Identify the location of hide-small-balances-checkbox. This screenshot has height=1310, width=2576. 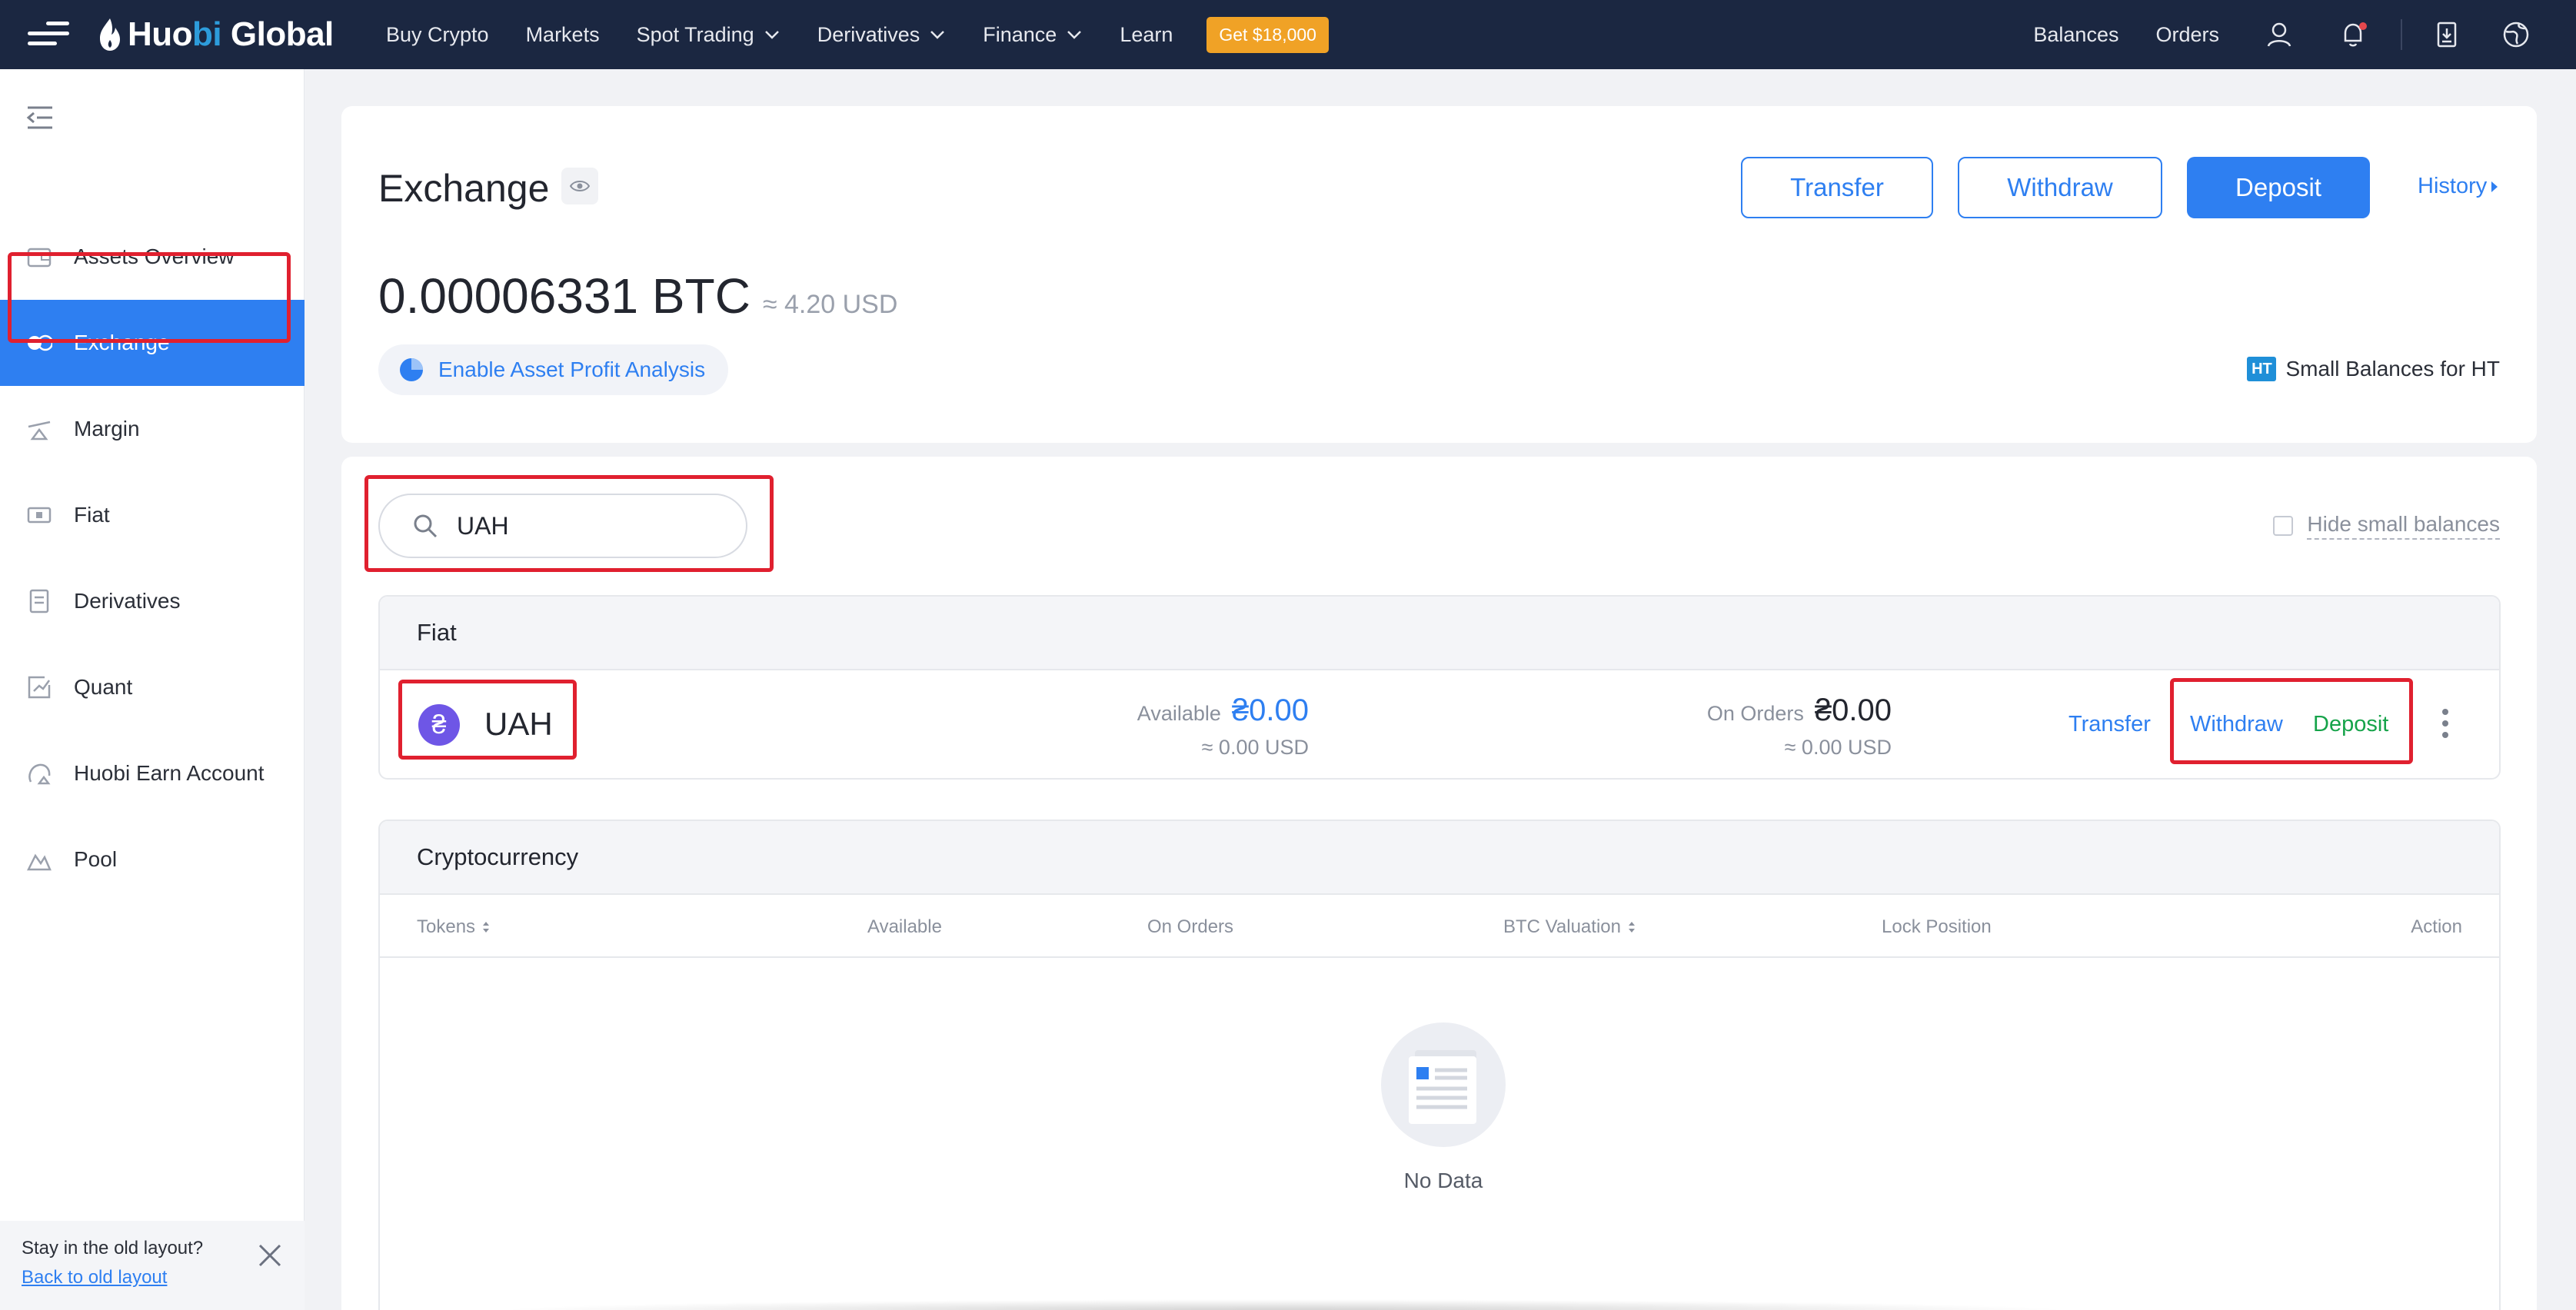
(2284, 526).